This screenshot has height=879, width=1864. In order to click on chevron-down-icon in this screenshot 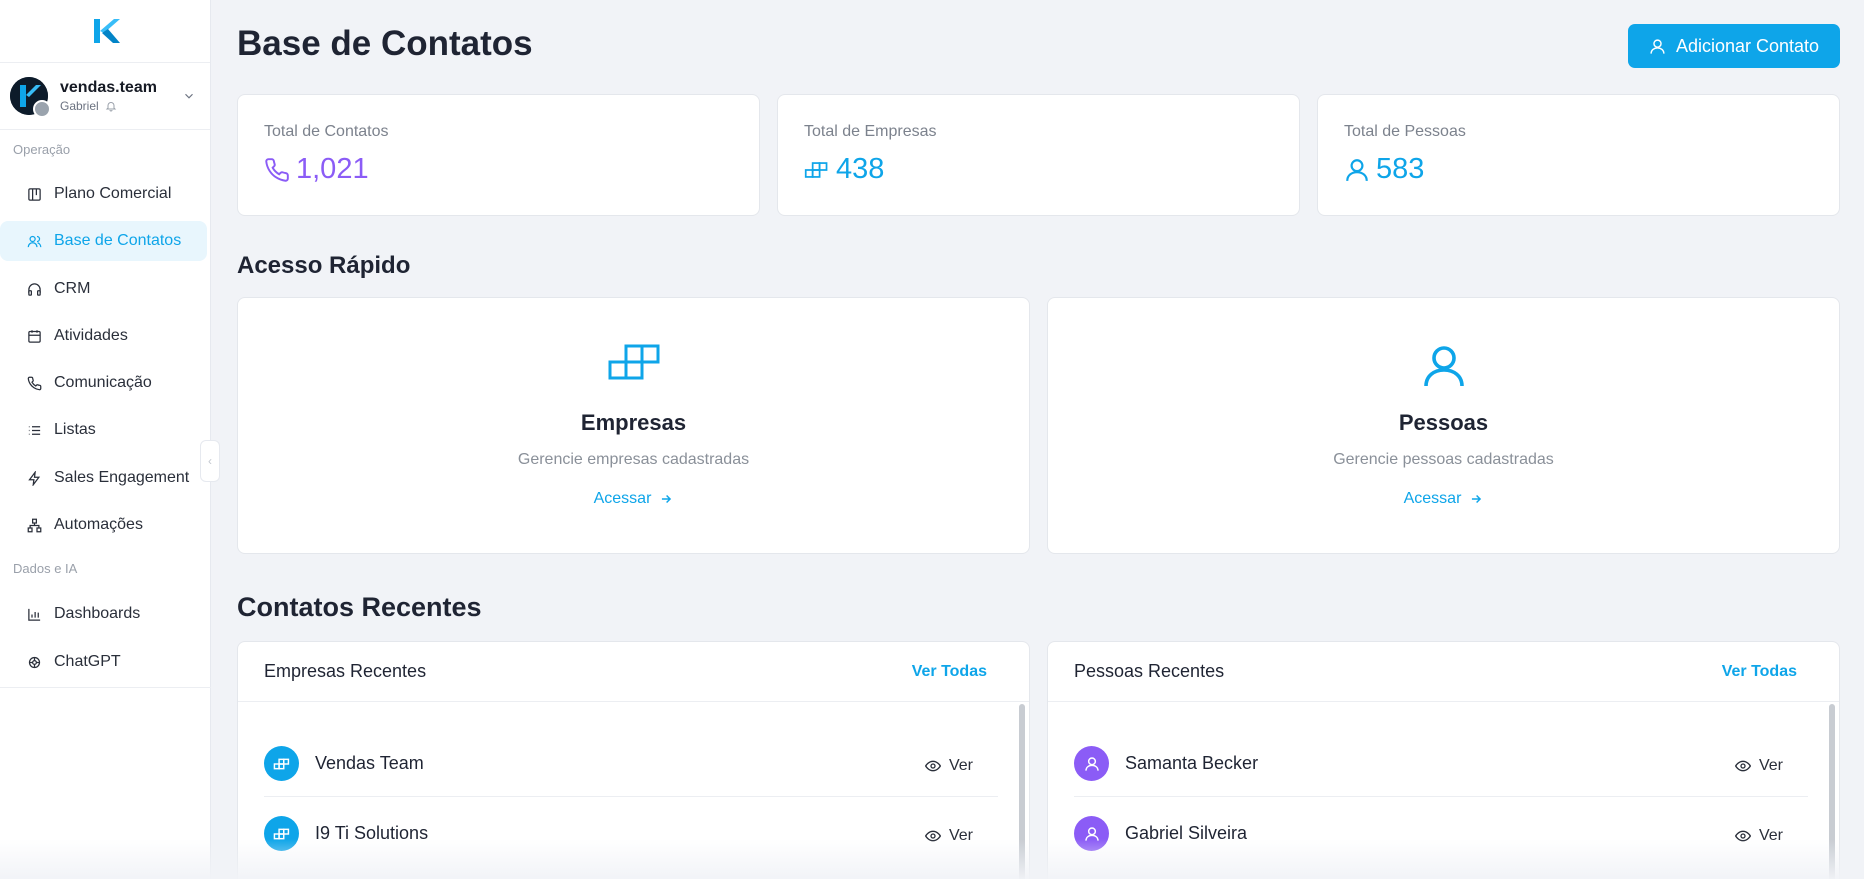, I will do `click(189, 96)`.